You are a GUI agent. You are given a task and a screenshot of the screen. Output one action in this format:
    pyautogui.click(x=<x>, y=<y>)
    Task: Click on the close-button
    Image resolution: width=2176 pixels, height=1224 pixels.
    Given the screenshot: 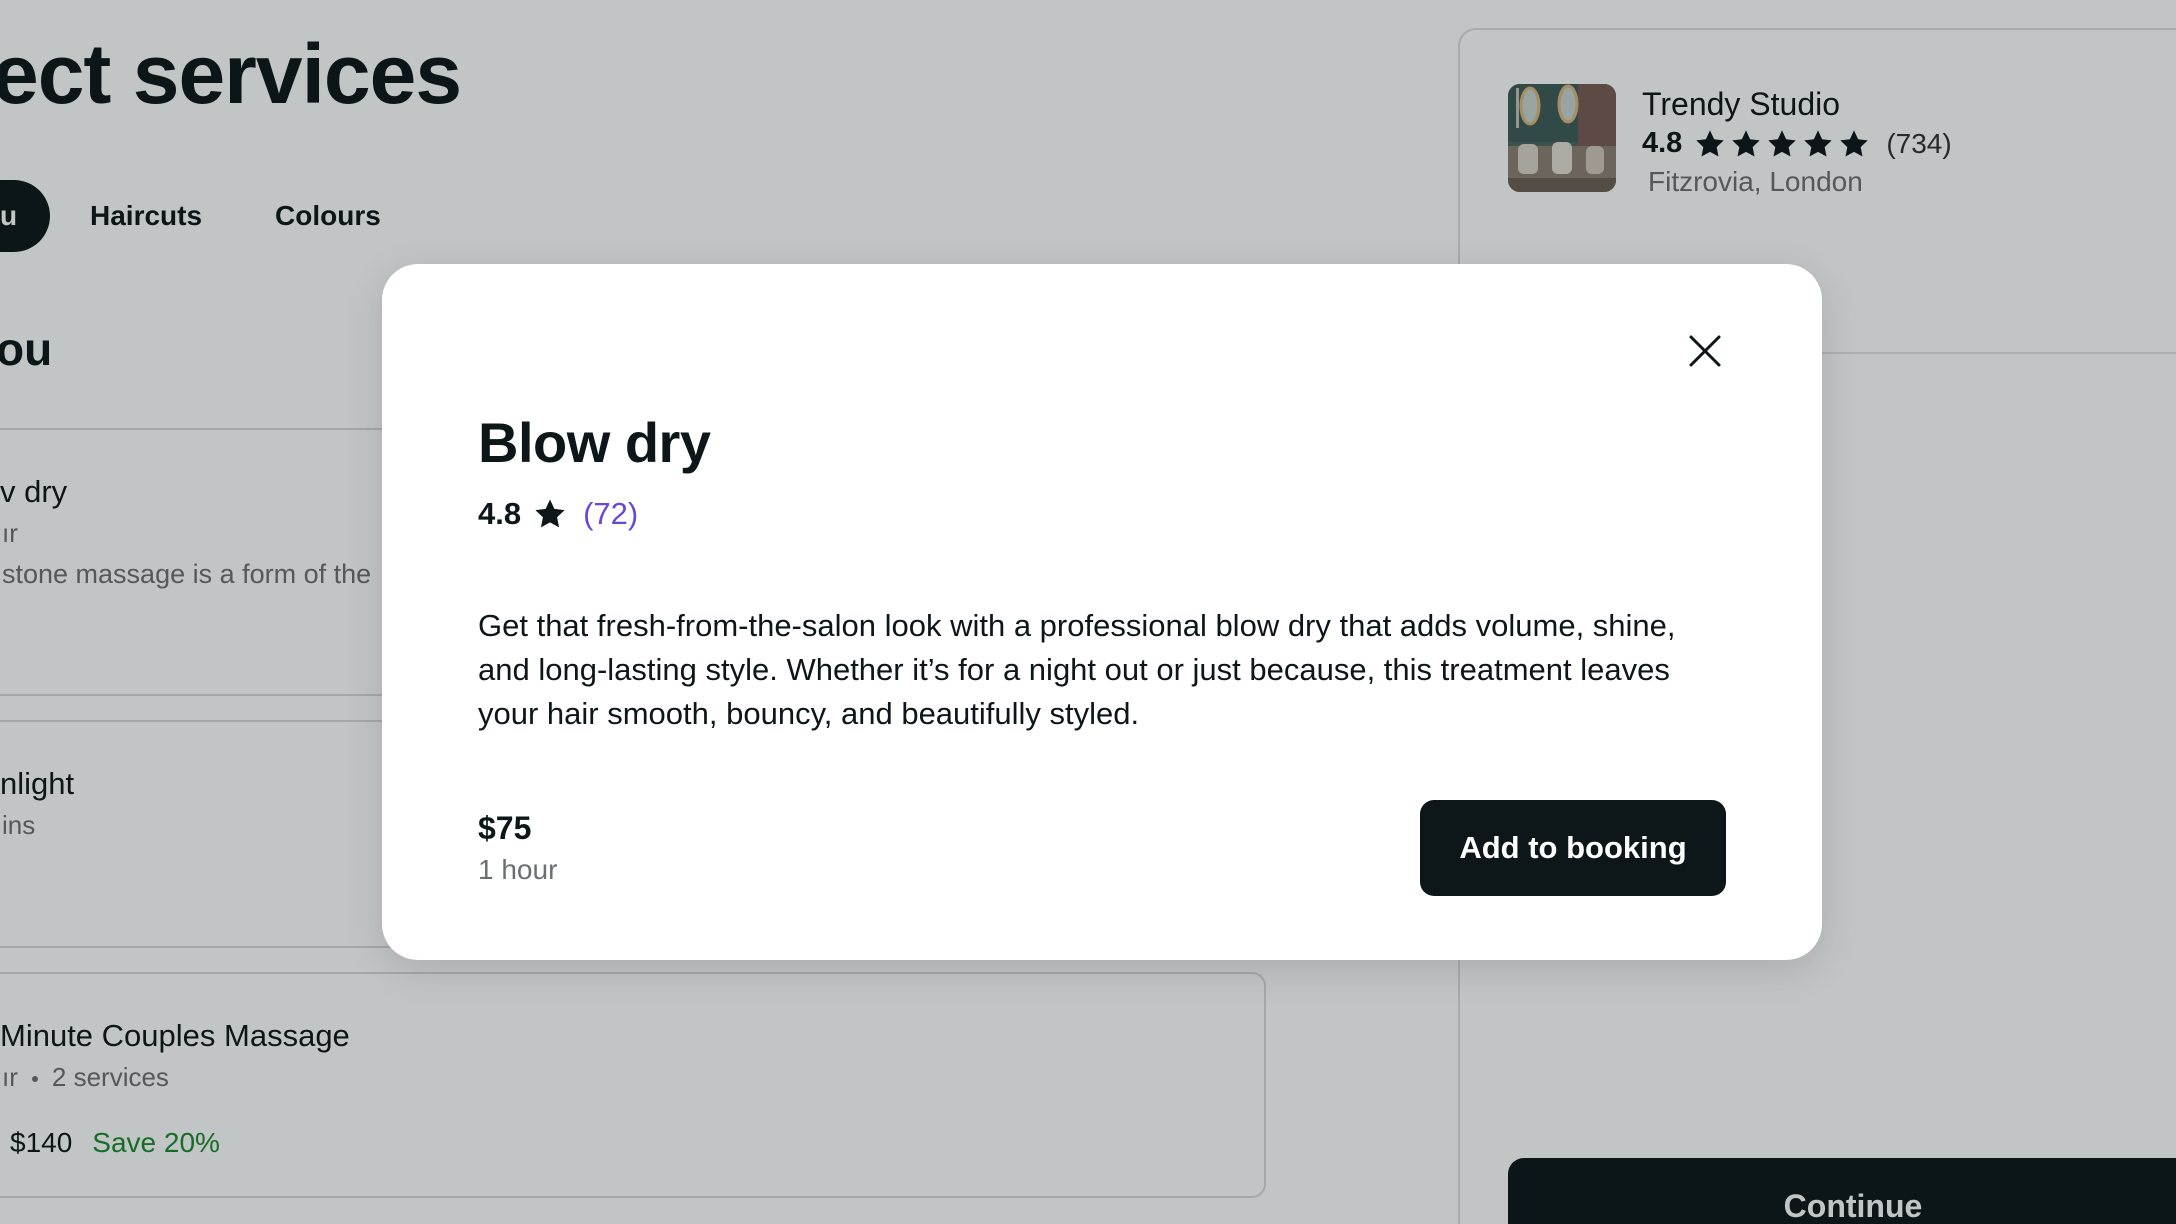 What is the action you would take?
    pyautogui.click(x=1705, y=351)
    